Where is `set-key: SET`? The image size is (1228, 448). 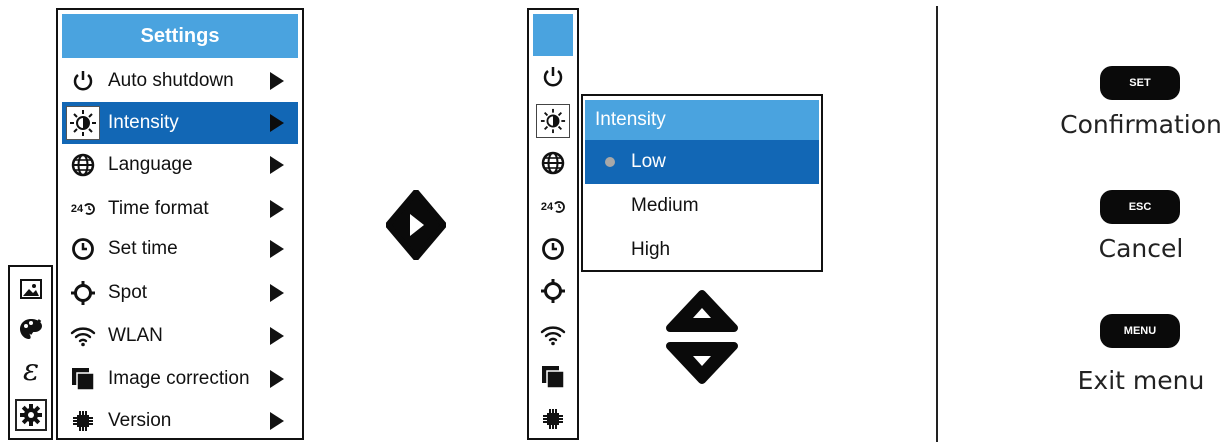
set-key: SET is located at coordinates (1140, 83).